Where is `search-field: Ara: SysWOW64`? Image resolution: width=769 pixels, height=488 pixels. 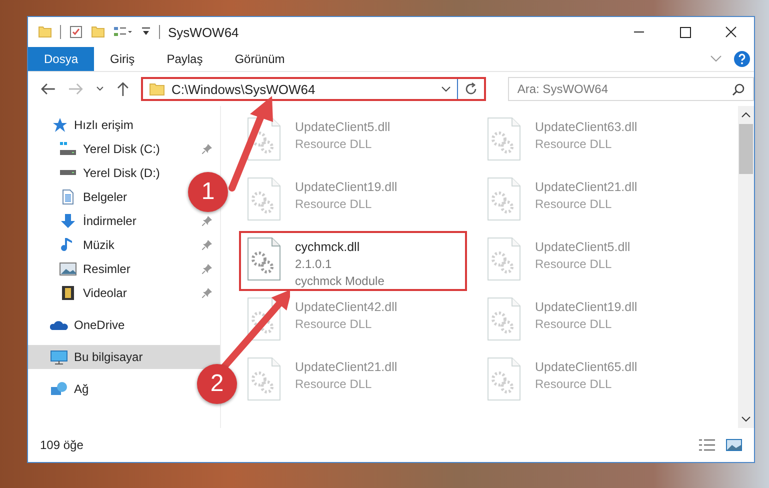 search-field: Ara: SysWOW64 is located at coordinates (631, 89).